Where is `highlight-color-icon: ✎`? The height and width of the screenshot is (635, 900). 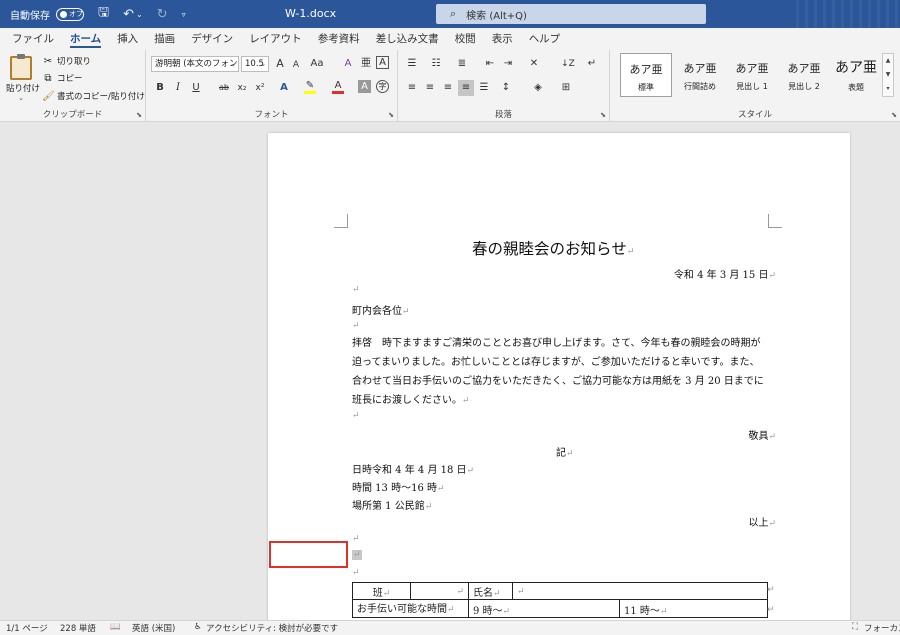 highlight-color-icon: ✎ is located at coordinates (310, 86).